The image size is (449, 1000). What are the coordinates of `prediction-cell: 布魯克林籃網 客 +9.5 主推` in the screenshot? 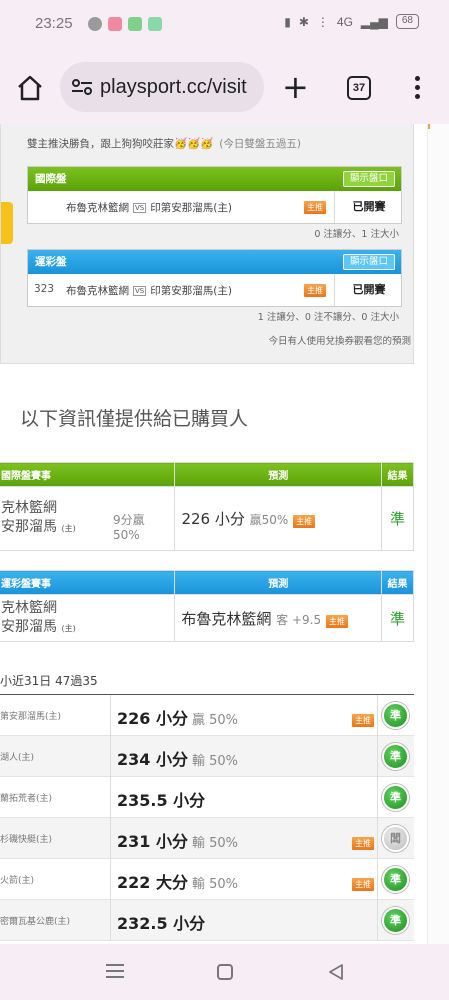 It's located at (278, 618).